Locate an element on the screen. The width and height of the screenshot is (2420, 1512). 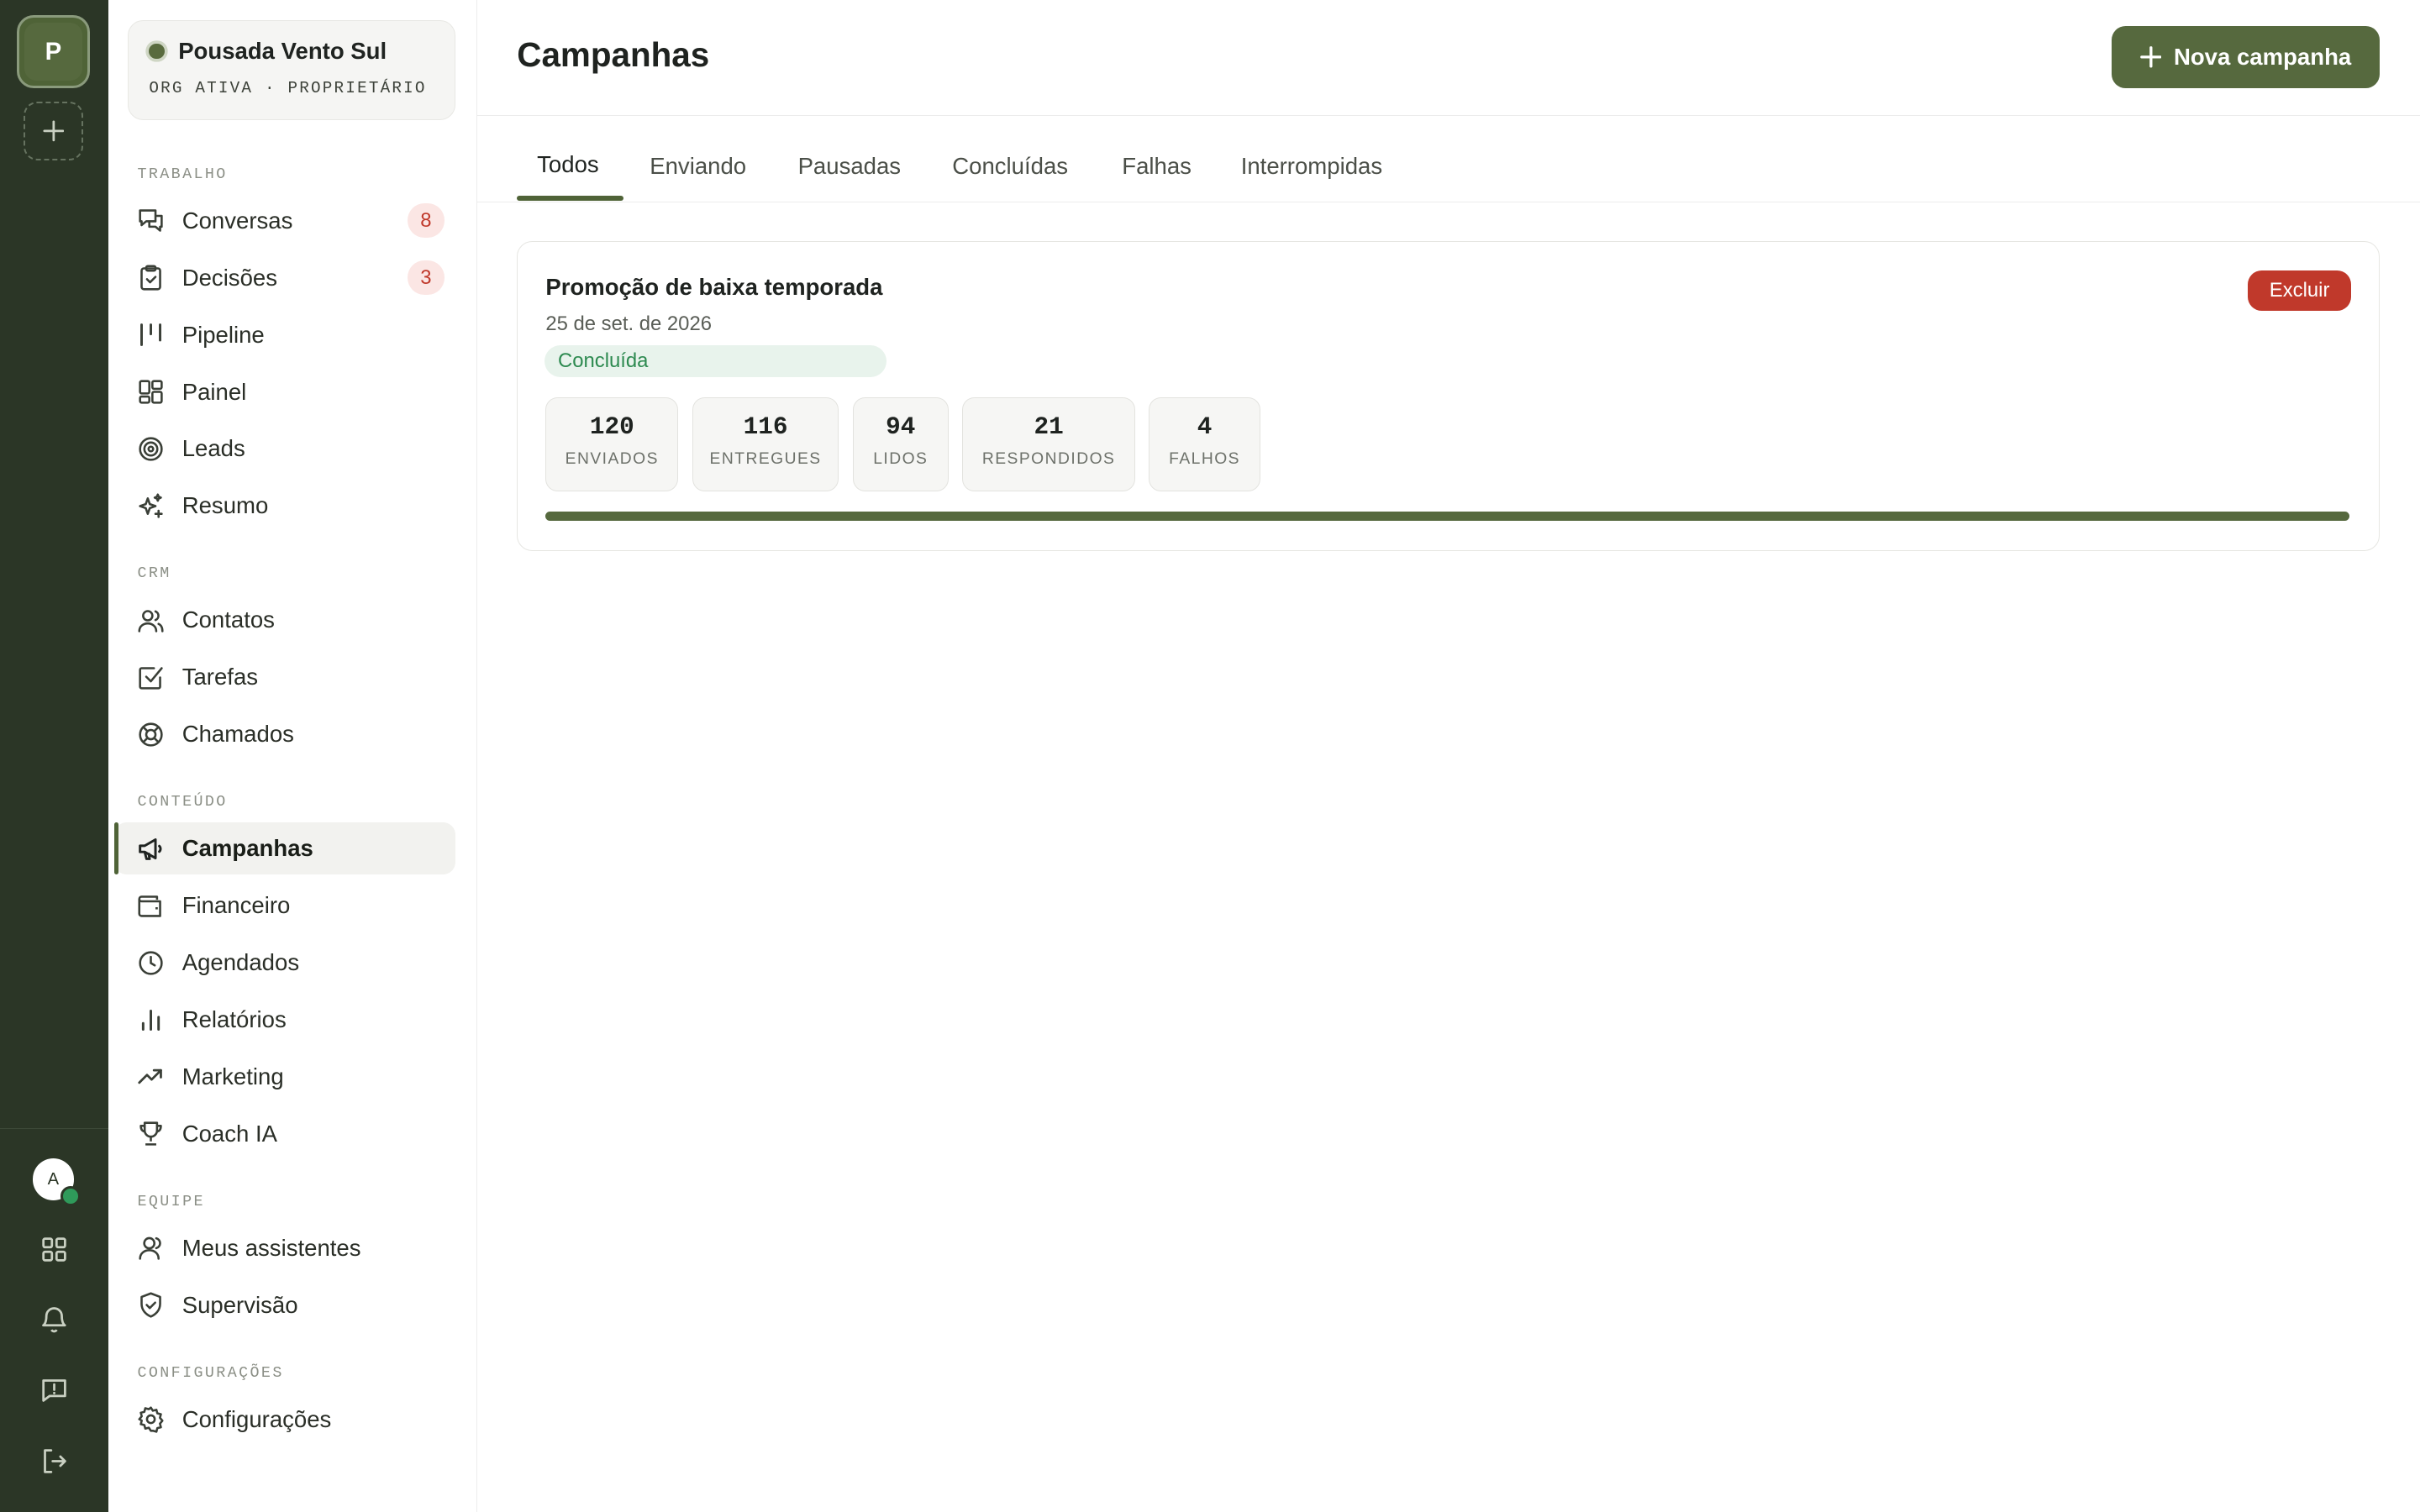
sidebar-item-label: Financeiro is located at coordinates (236, 905).